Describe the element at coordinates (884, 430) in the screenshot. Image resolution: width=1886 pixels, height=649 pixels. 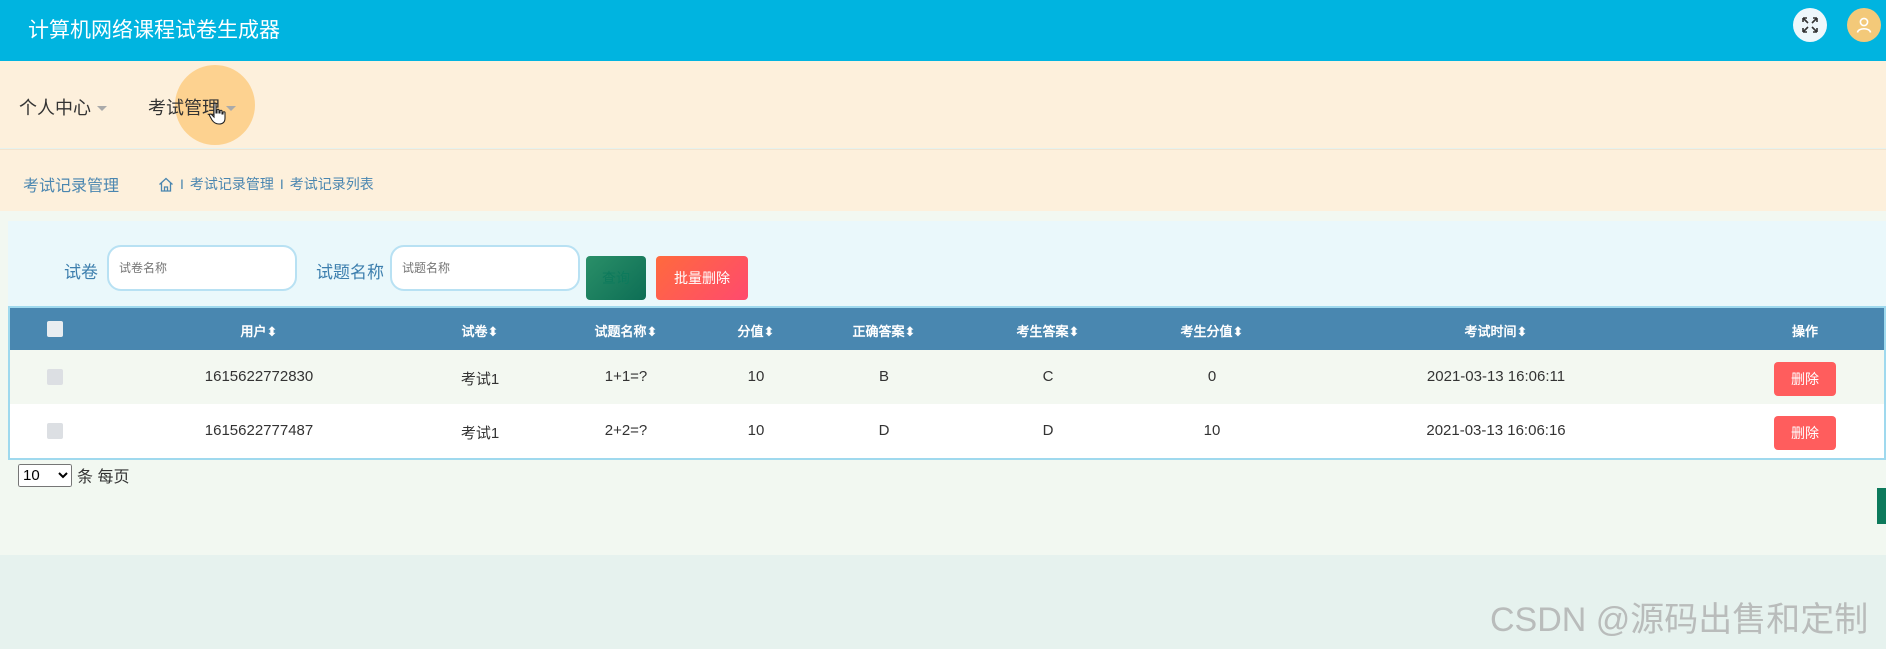
I see `cell-correct-answer: D` at that location.